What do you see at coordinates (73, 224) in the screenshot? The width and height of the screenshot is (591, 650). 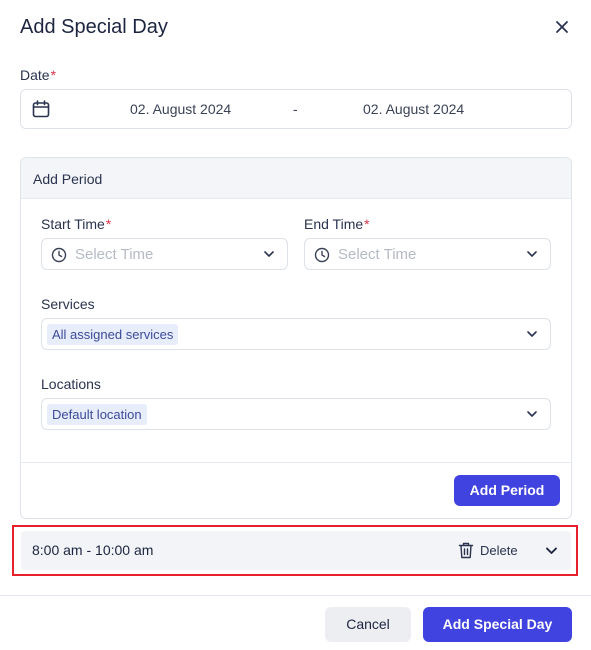 I see `start-time-label-text: Start Time` at bounding box center [73, 224].